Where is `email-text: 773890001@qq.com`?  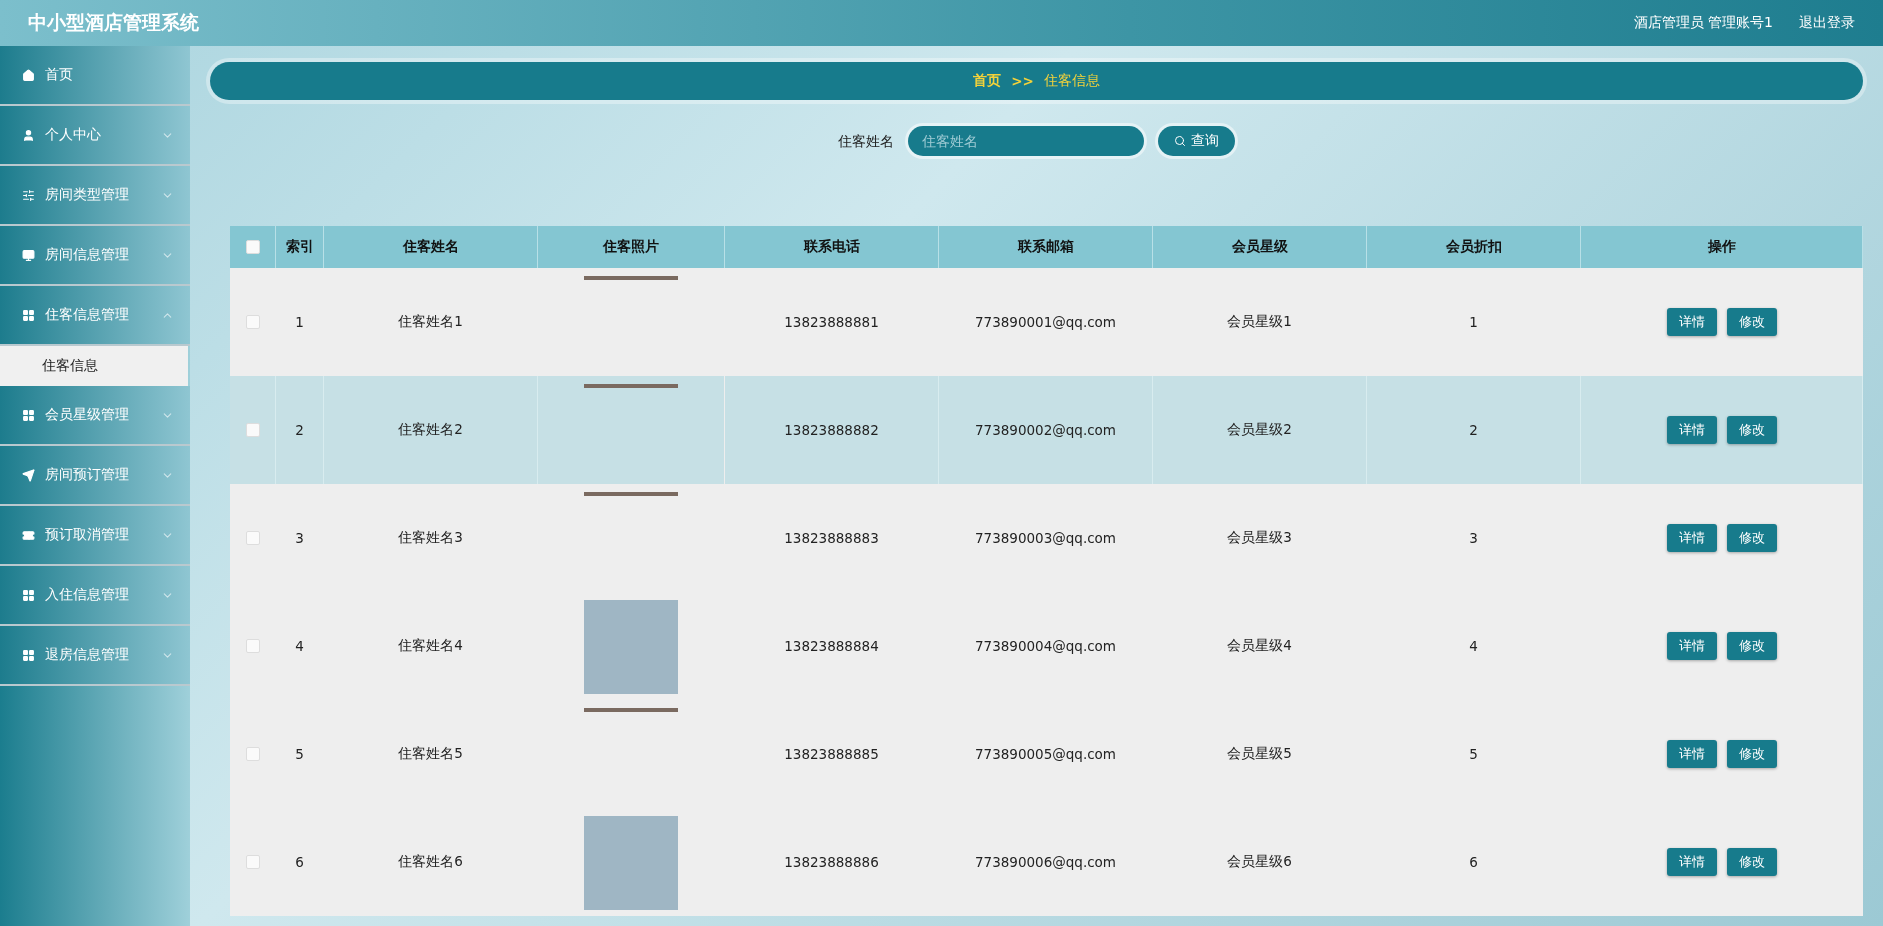 email-text: 773890001@qq.com is located at coordinates (1045, 322).